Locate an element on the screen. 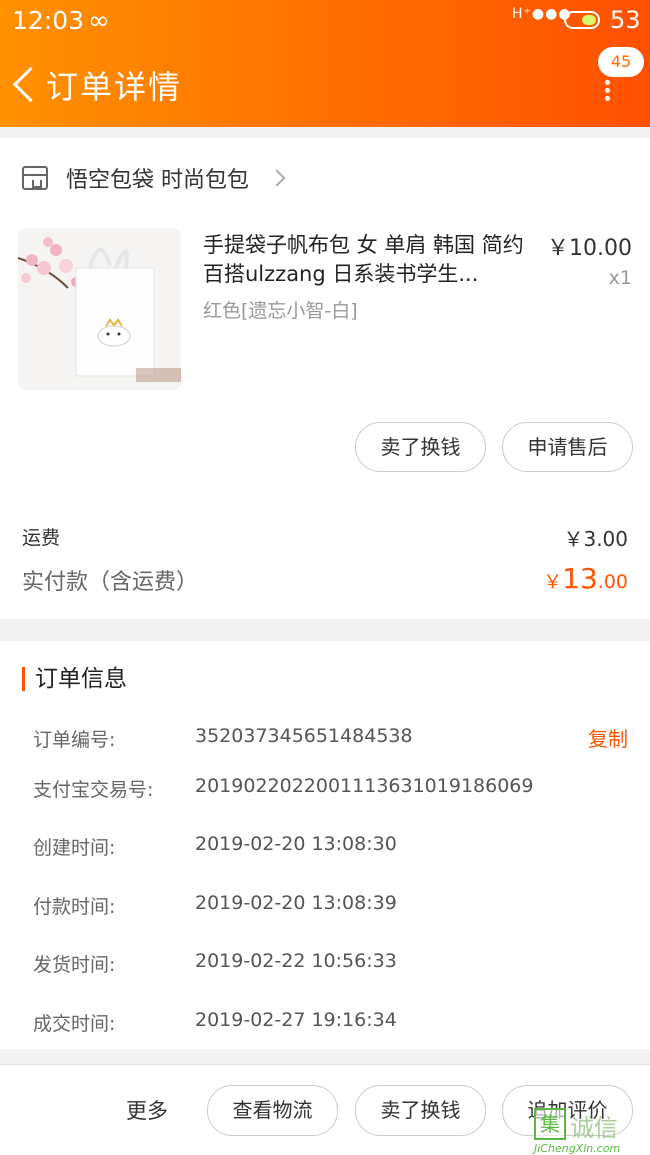 The height and width of the screenshot is (1155, 650). paid-currency: ￥ is located at coordinates (553, 582).